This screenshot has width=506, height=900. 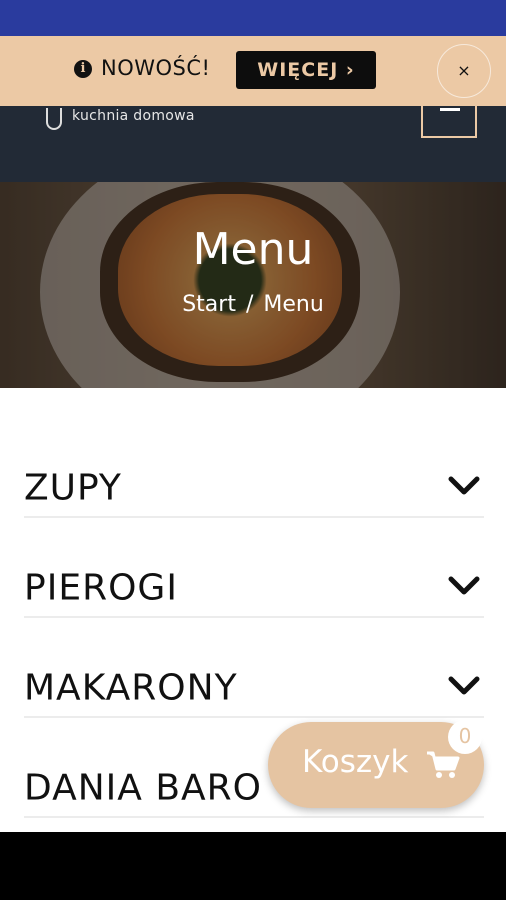 I want to click on status-bar, so click(x=253, y=18).